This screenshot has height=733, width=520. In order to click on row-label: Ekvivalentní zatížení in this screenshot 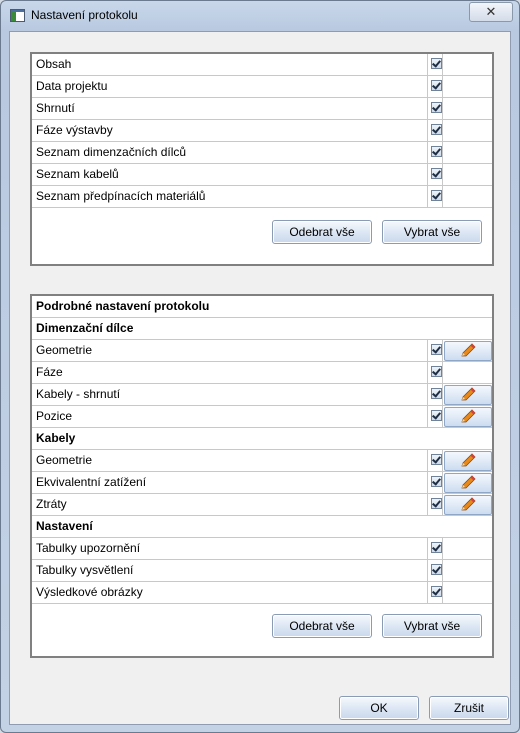, I will do `click(230, 482)`.